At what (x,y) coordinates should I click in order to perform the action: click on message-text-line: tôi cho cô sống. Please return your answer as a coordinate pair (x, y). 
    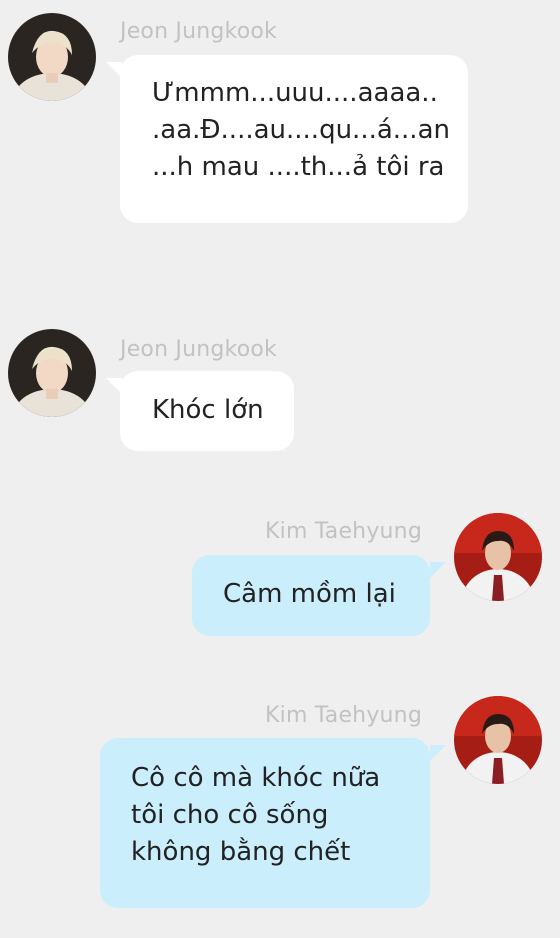
    Looking at the image, I should click on (230, 815).